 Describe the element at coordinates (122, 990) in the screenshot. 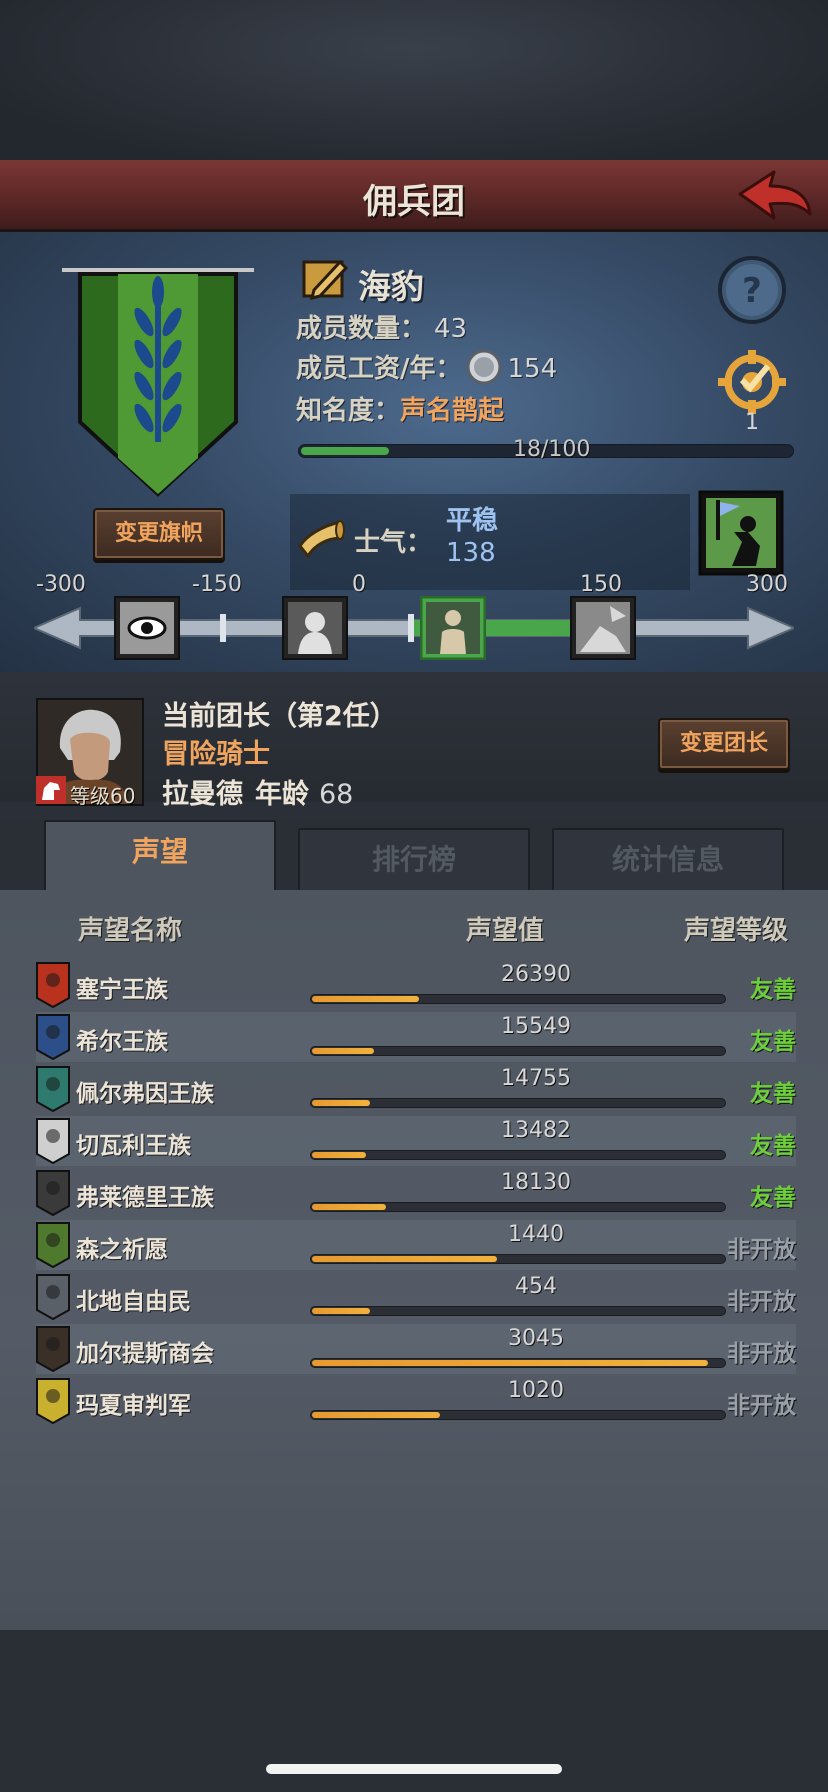

I see `faction-name: 塞宁王族` at that location.